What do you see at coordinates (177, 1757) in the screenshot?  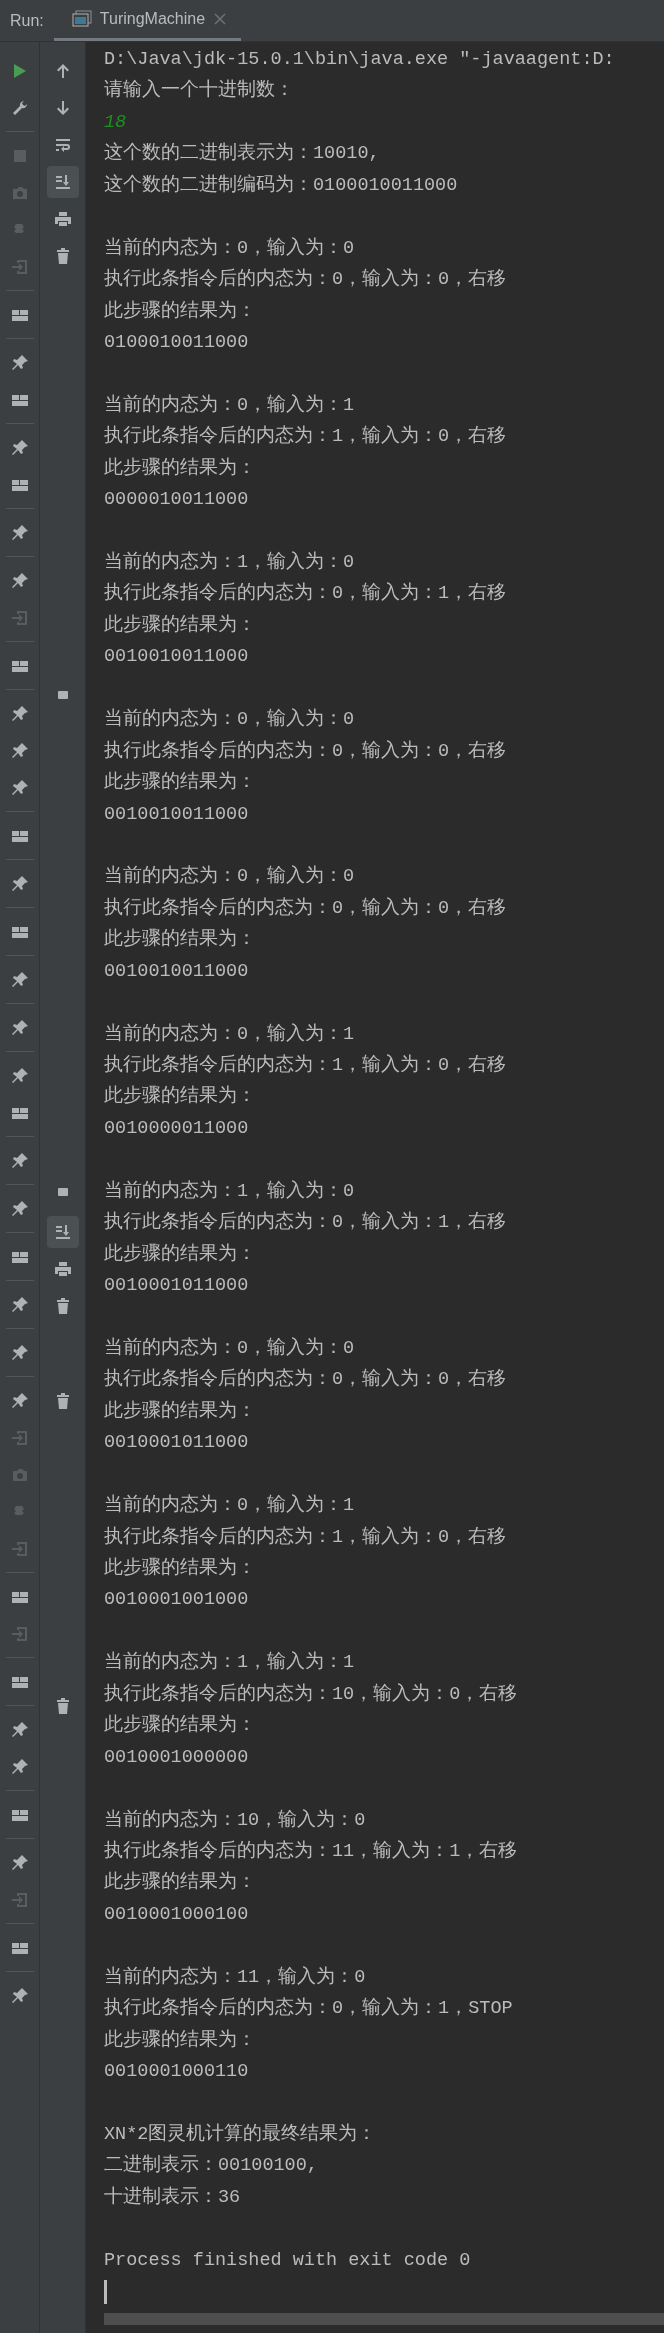 I see `console-line: 0010001000000` at bounding box center [177, 1757].